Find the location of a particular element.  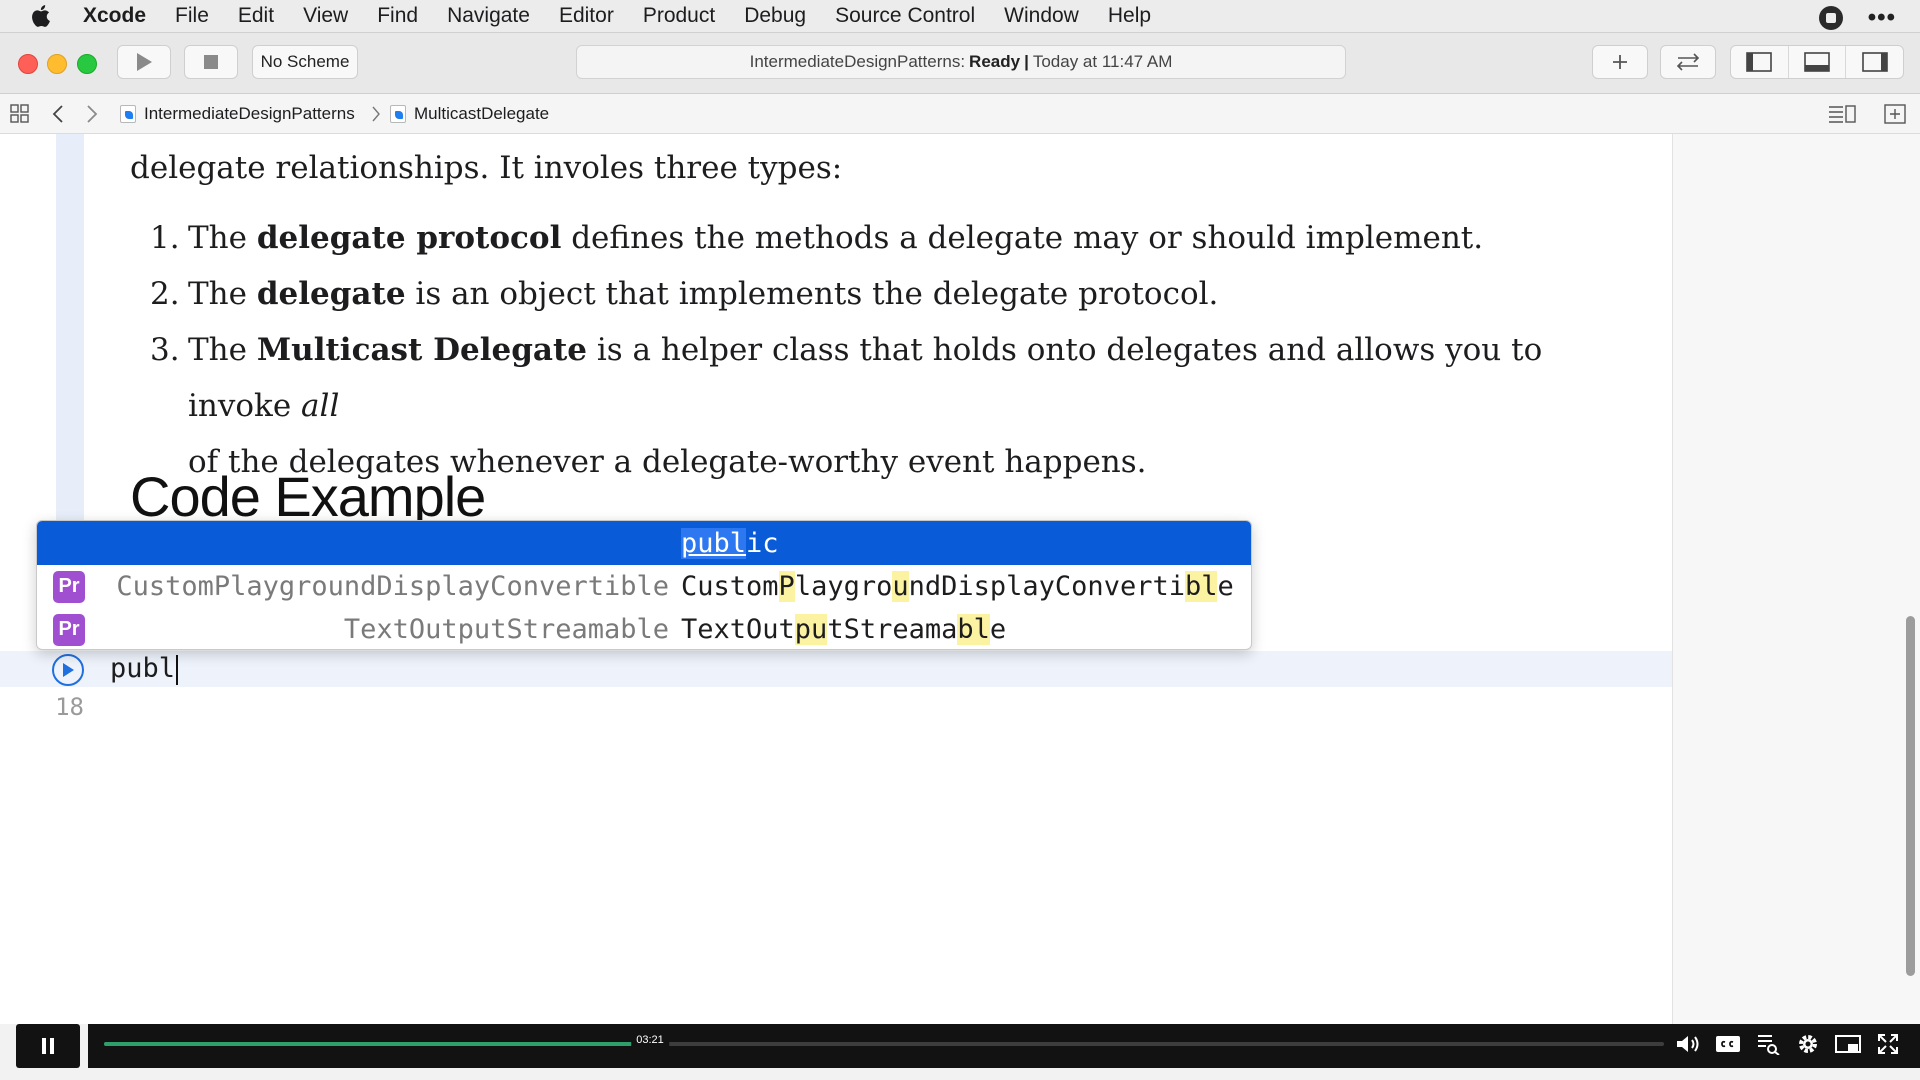

markup-gutter-bar is located at coordinates (70, 332).